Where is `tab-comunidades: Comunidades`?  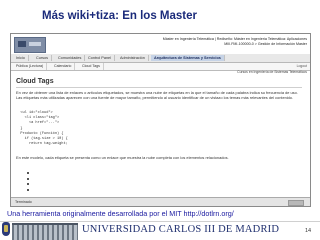
tab-comunidades: Comunidades is located at coordinates (70, 58).